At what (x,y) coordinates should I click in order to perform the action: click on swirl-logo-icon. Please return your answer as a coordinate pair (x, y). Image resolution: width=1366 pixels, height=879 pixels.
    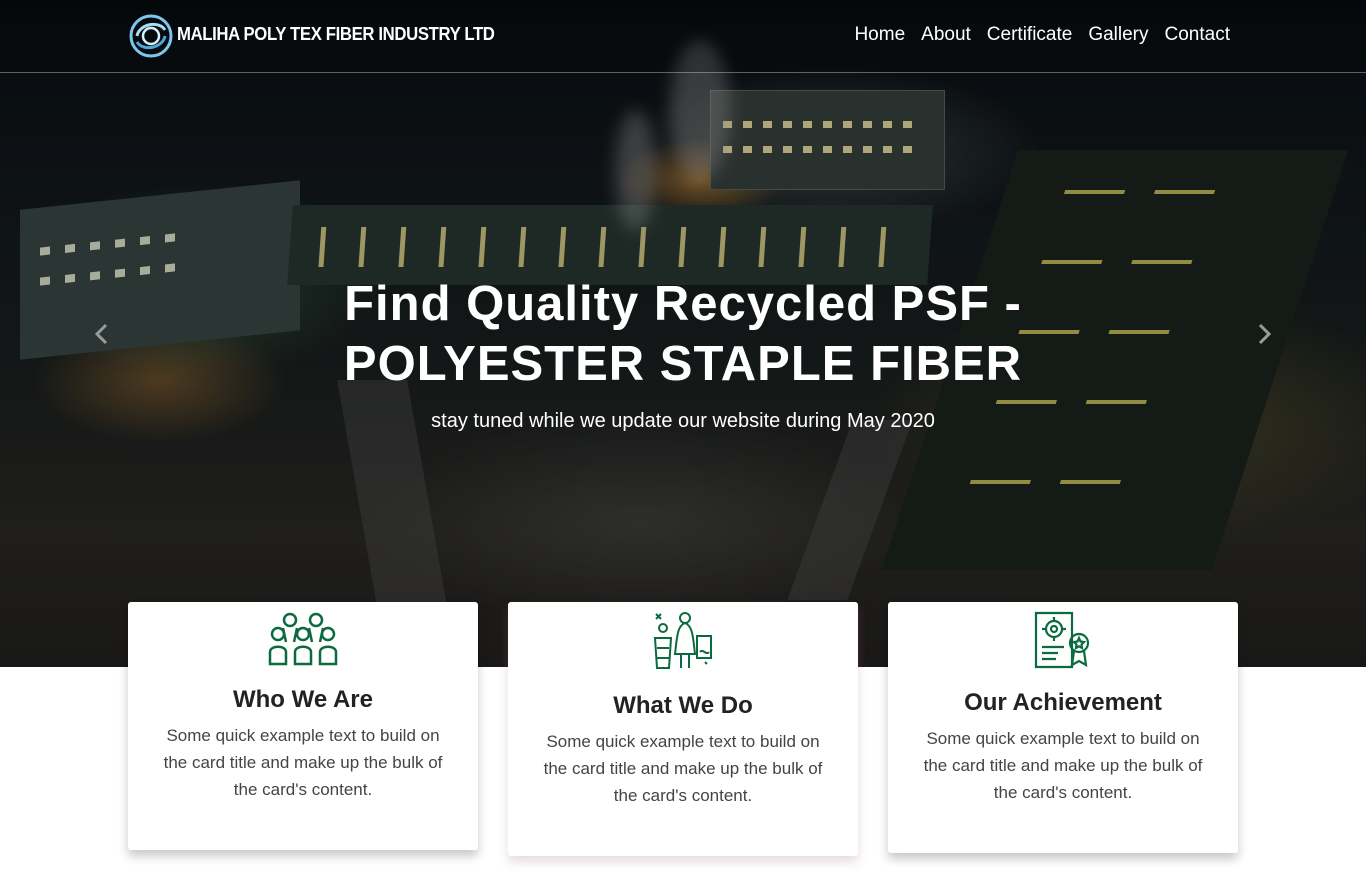
    Looking at the image, I should click on (151, 36).